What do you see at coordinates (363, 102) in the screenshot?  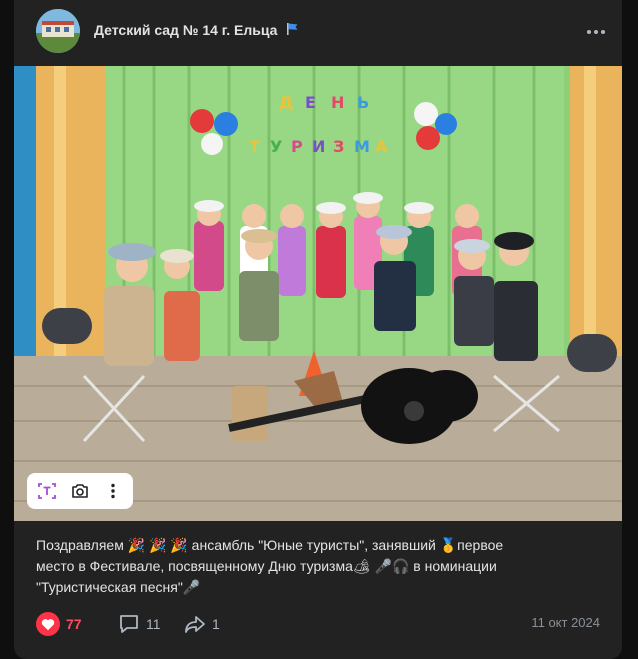 I see `banner-letter: Ь` at bounding box center [363, 102].